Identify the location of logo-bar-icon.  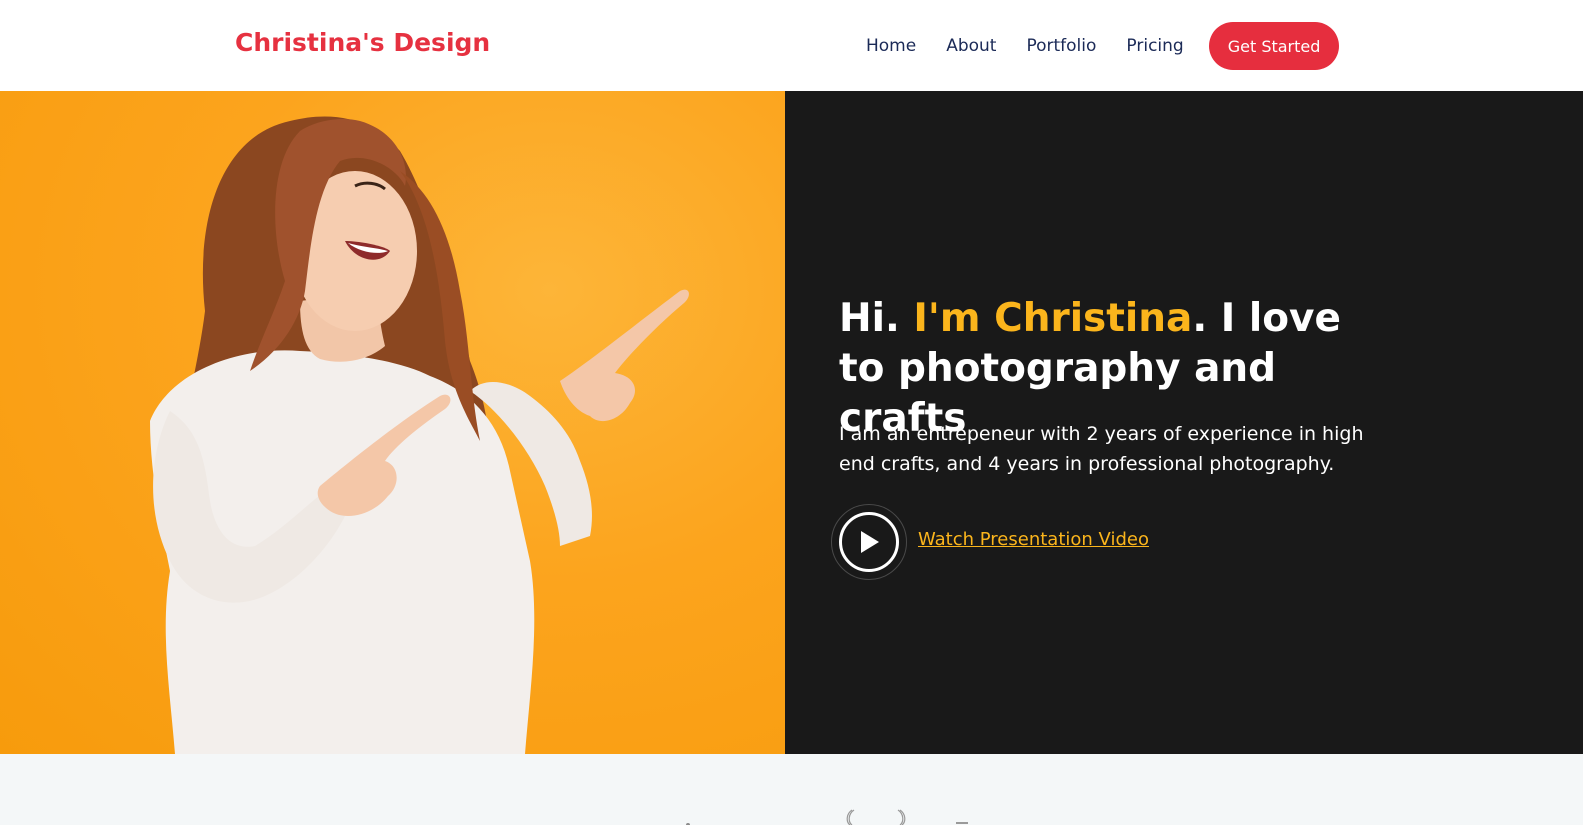
(962, 823).